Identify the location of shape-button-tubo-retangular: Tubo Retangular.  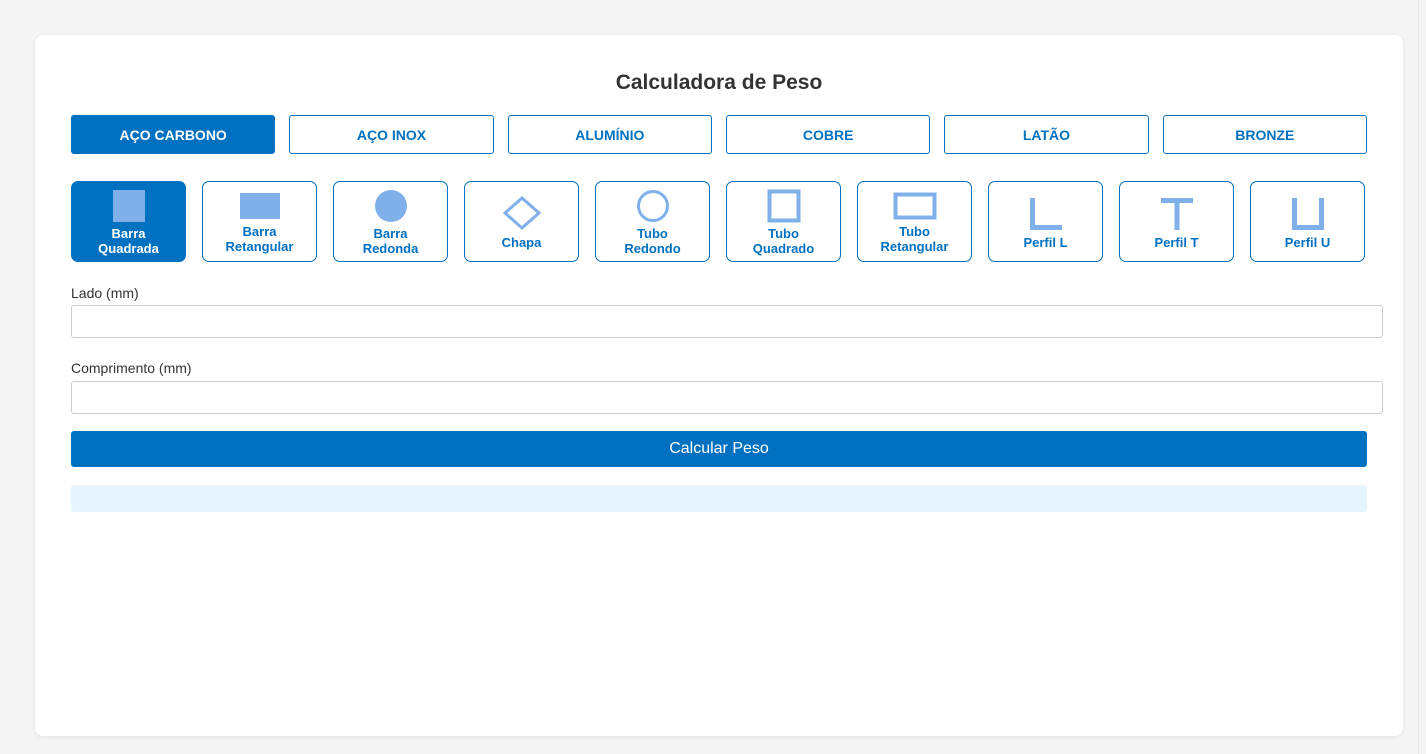
(914, 221).